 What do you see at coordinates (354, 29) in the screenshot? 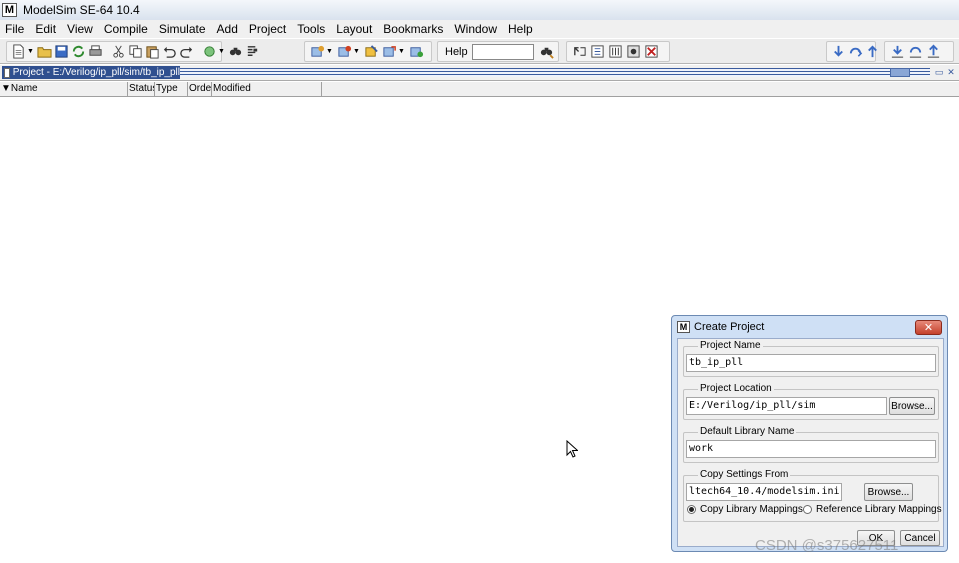
I see `menu-layout: Layout` at bounding box center [354, 29].